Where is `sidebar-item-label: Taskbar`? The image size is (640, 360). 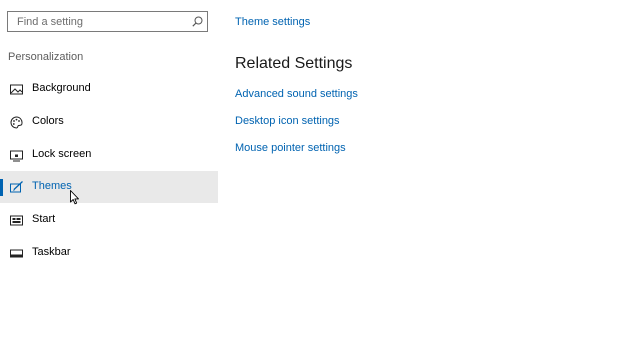
sidebar-item-label: Taskbar is located at coordinates (51, 252).